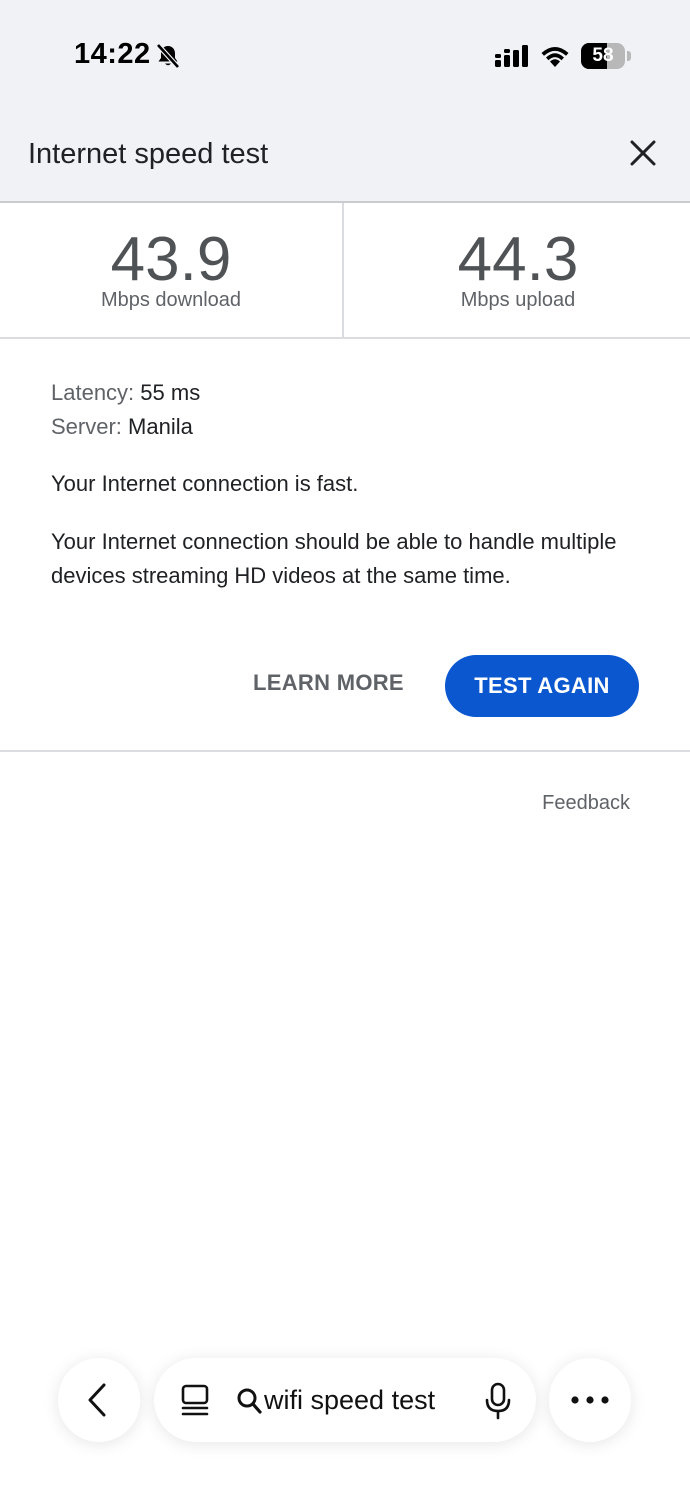 The width and height of the screenshot is (690, 1500). What do you see at coordinates (148, 154) in the screenshot?
I see `page-title: Internet speed test` at bounding box center [148, 154].